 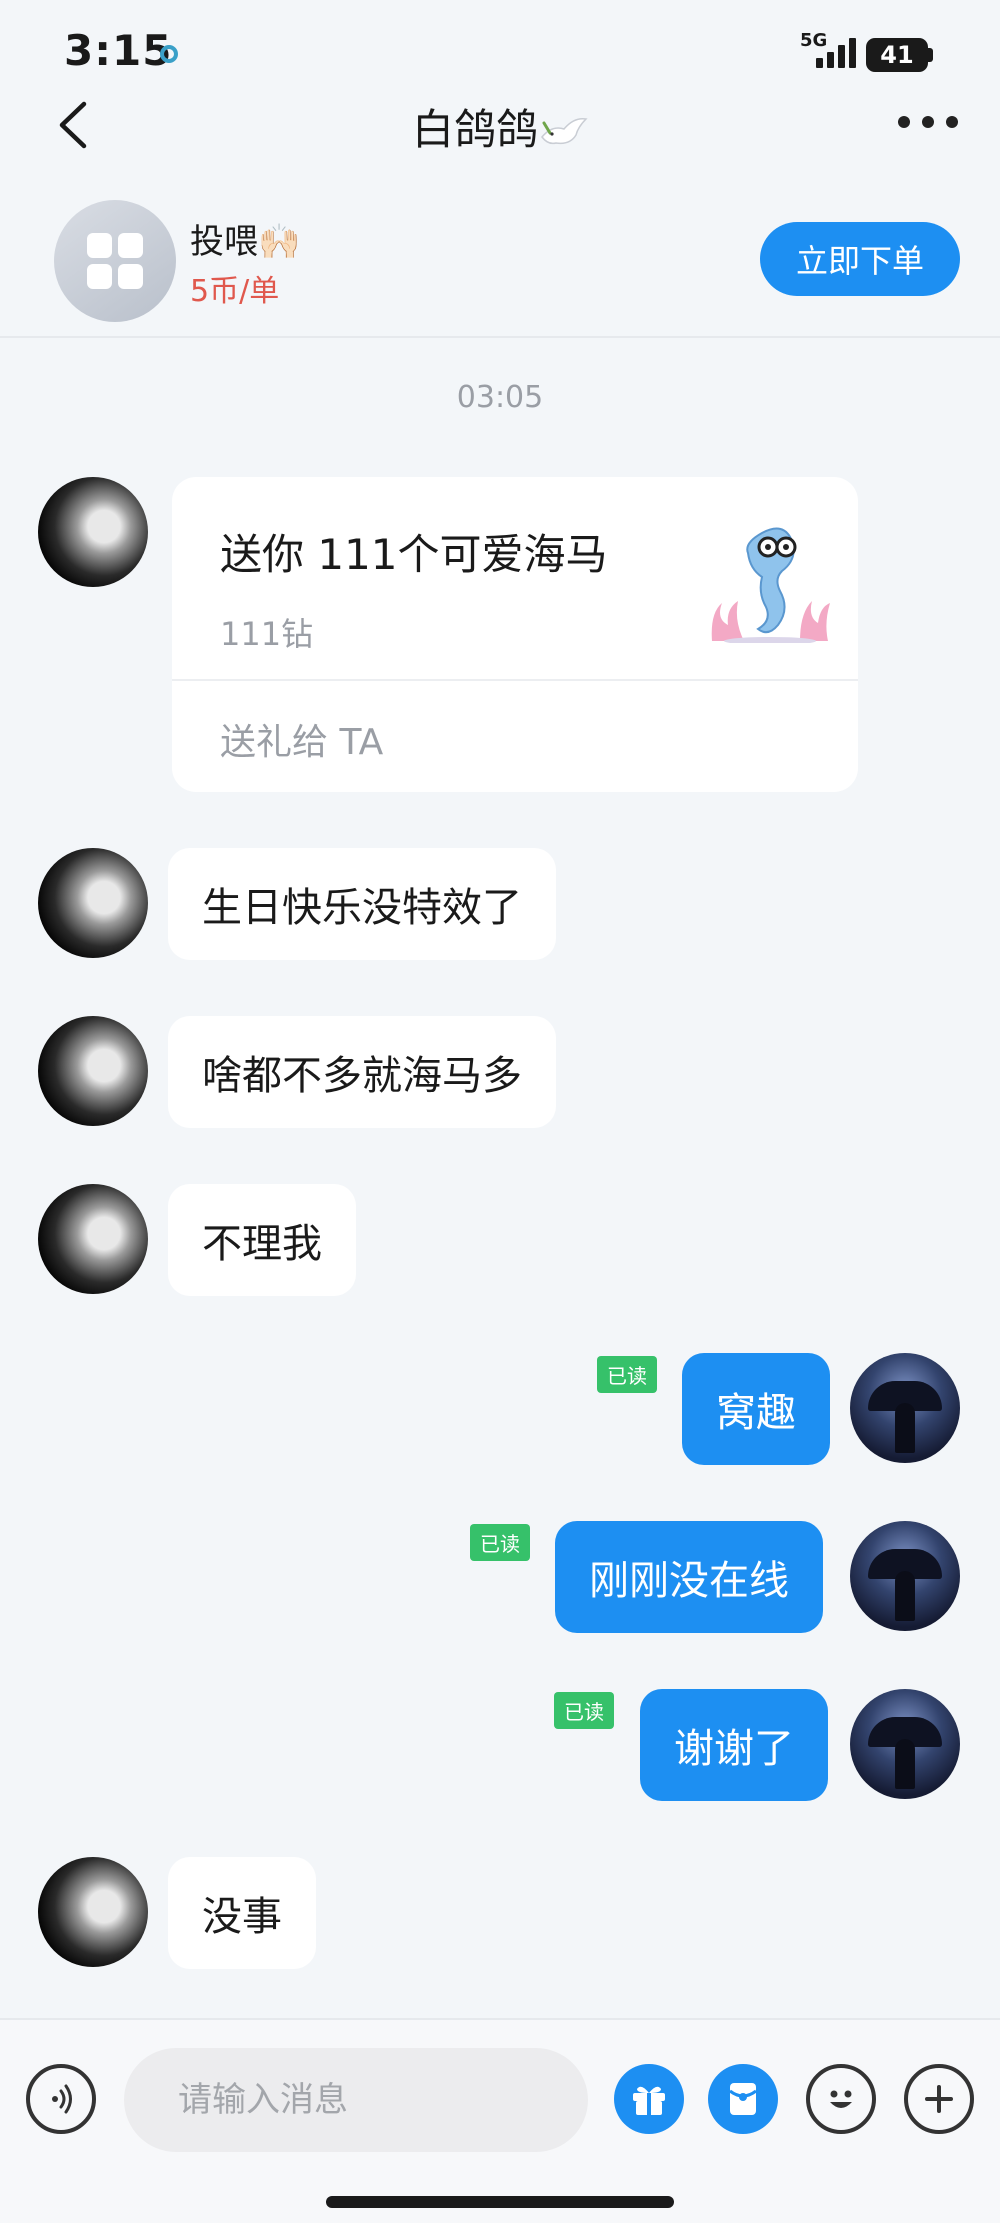 I want to click on gift-icon, so click(x=649, y=2100).